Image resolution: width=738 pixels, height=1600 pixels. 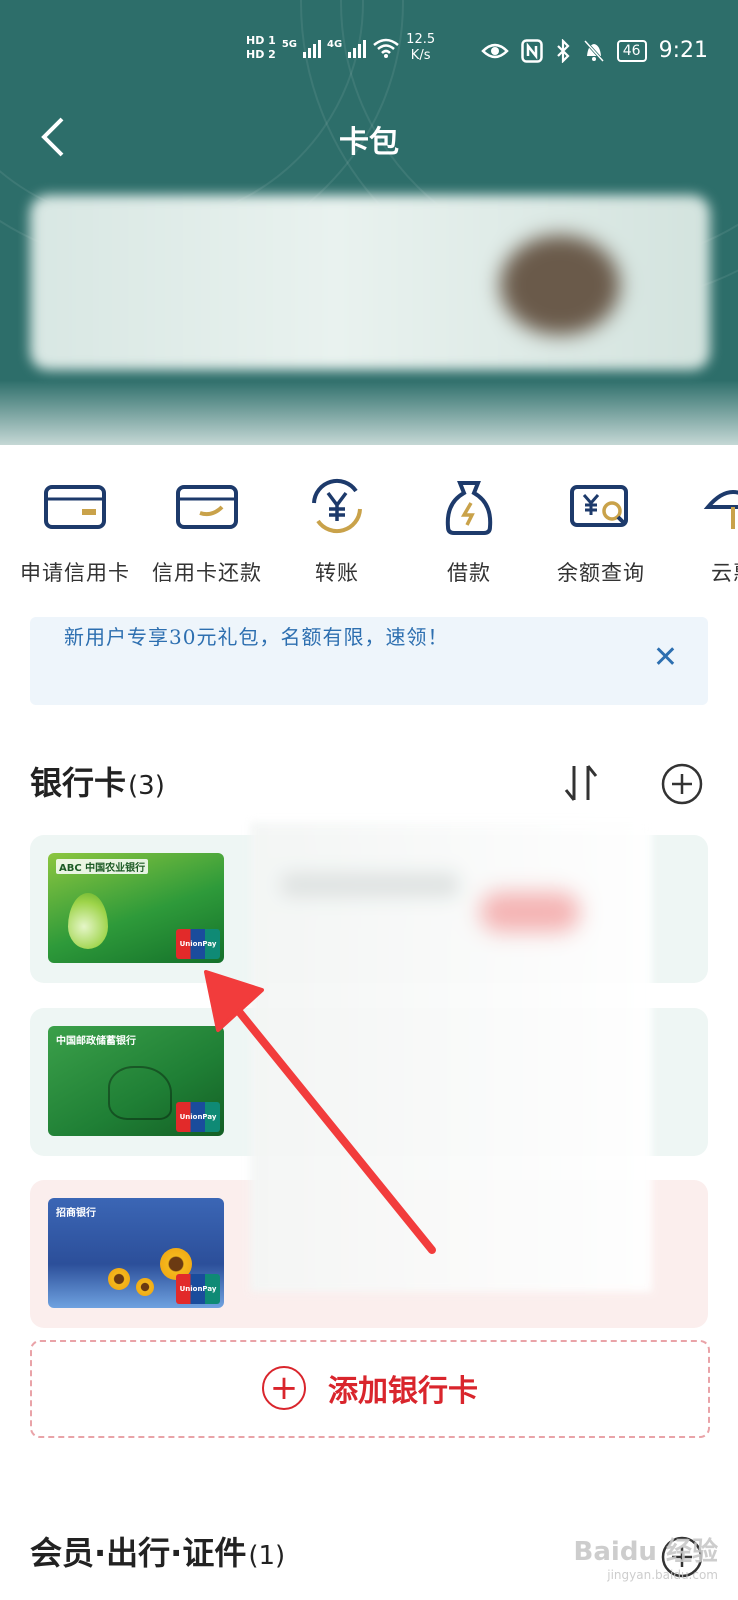 I want to click on water-drop-graphic, so click(x=88, y=921).